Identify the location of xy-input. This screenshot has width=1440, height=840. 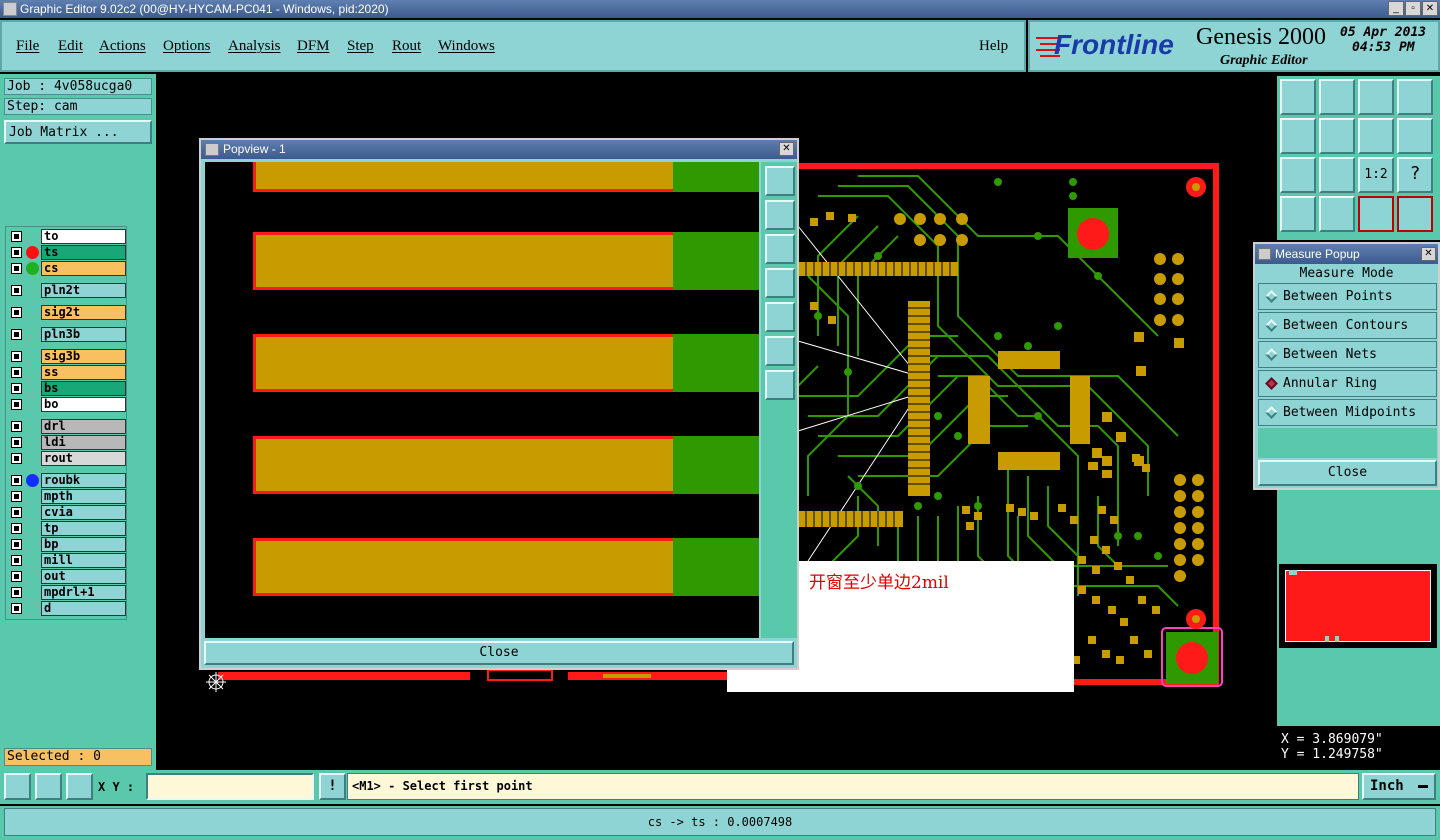
(230, 786).